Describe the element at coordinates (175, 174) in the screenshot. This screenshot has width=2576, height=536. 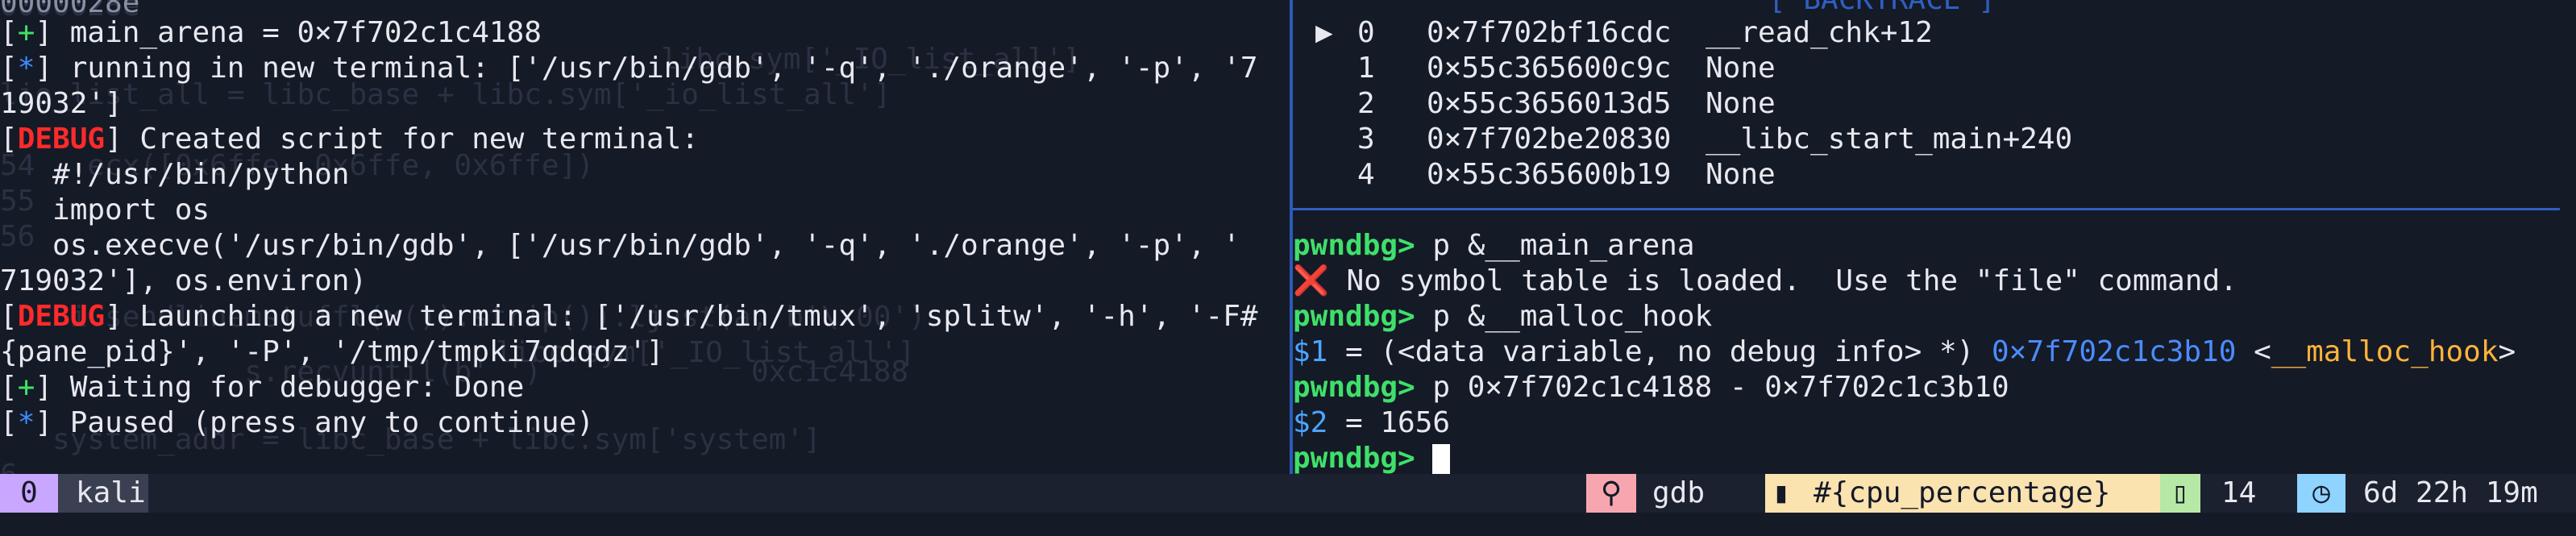
I see `terminal-line: #!/usr/bin/python` at that location.